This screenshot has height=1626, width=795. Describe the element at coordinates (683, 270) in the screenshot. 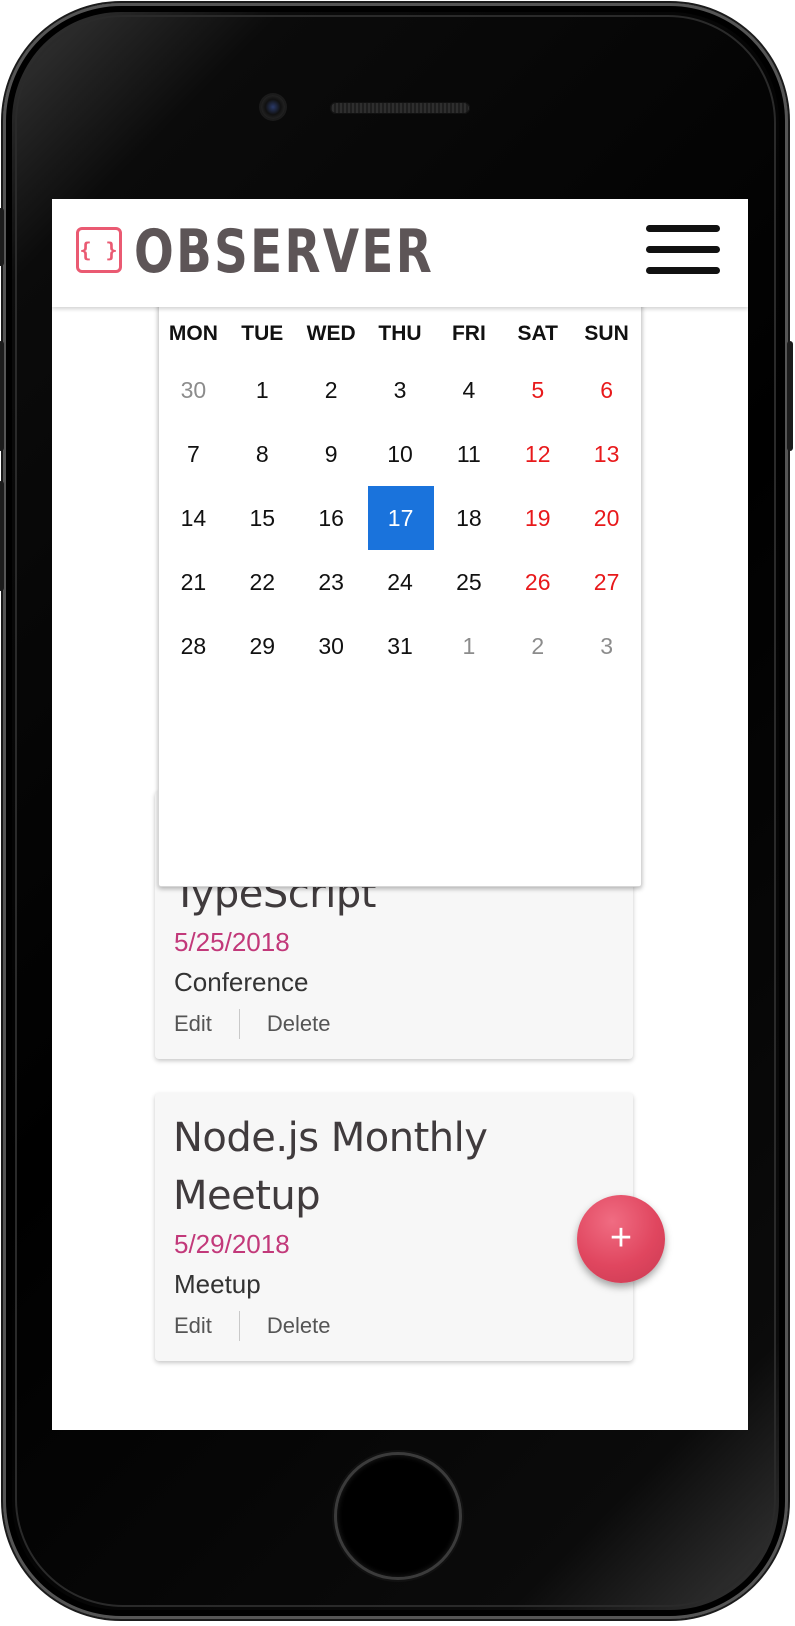

I see `menu-icon-bar-bottom` at that location.